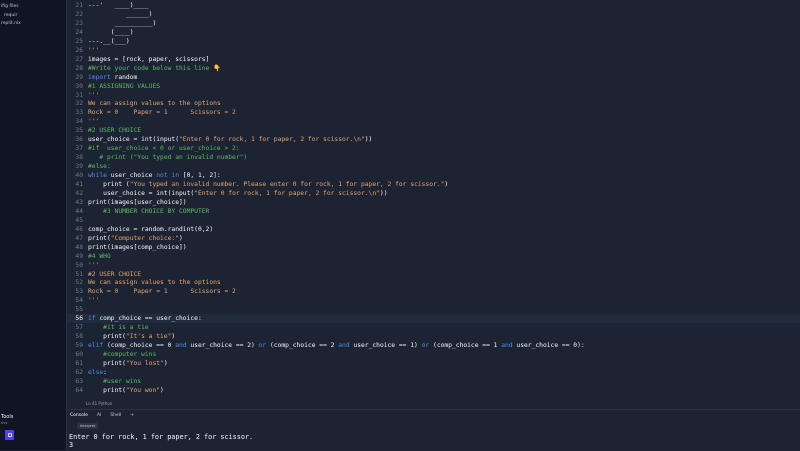 The image size is (800, 451). I want to click on code-token: __________), so click(122, 23).